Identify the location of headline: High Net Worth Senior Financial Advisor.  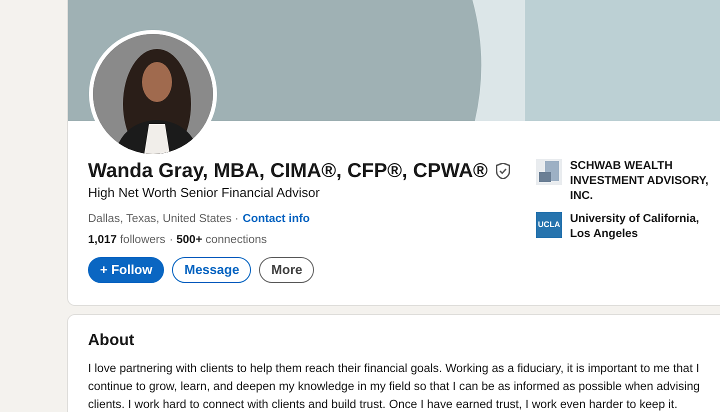
(204, 193).